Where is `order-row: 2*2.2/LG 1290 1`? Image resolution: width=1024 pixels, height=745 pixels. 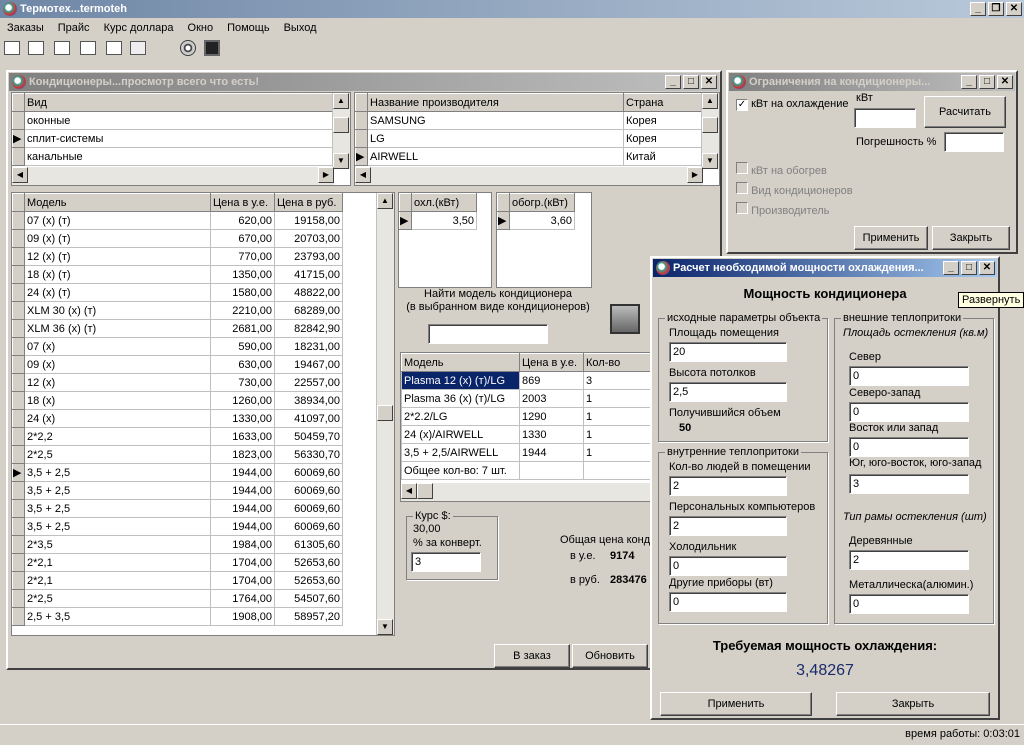
order-row: 2*2.2/LG 1290 1 is located at coordinates (527, 416).